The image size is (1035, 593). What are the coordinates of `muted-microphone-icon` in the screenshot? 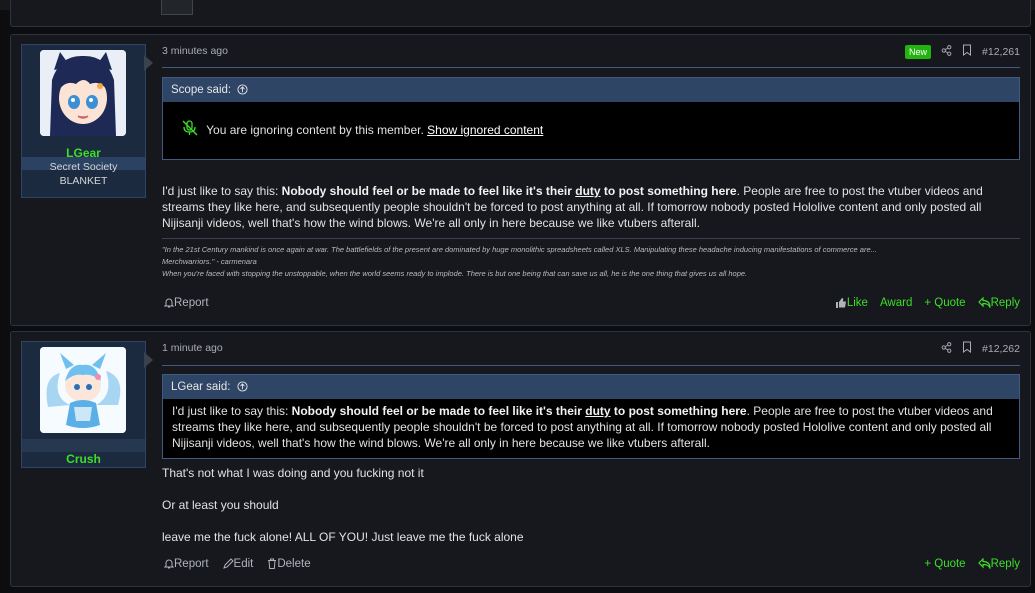 It's located at (190, 130).